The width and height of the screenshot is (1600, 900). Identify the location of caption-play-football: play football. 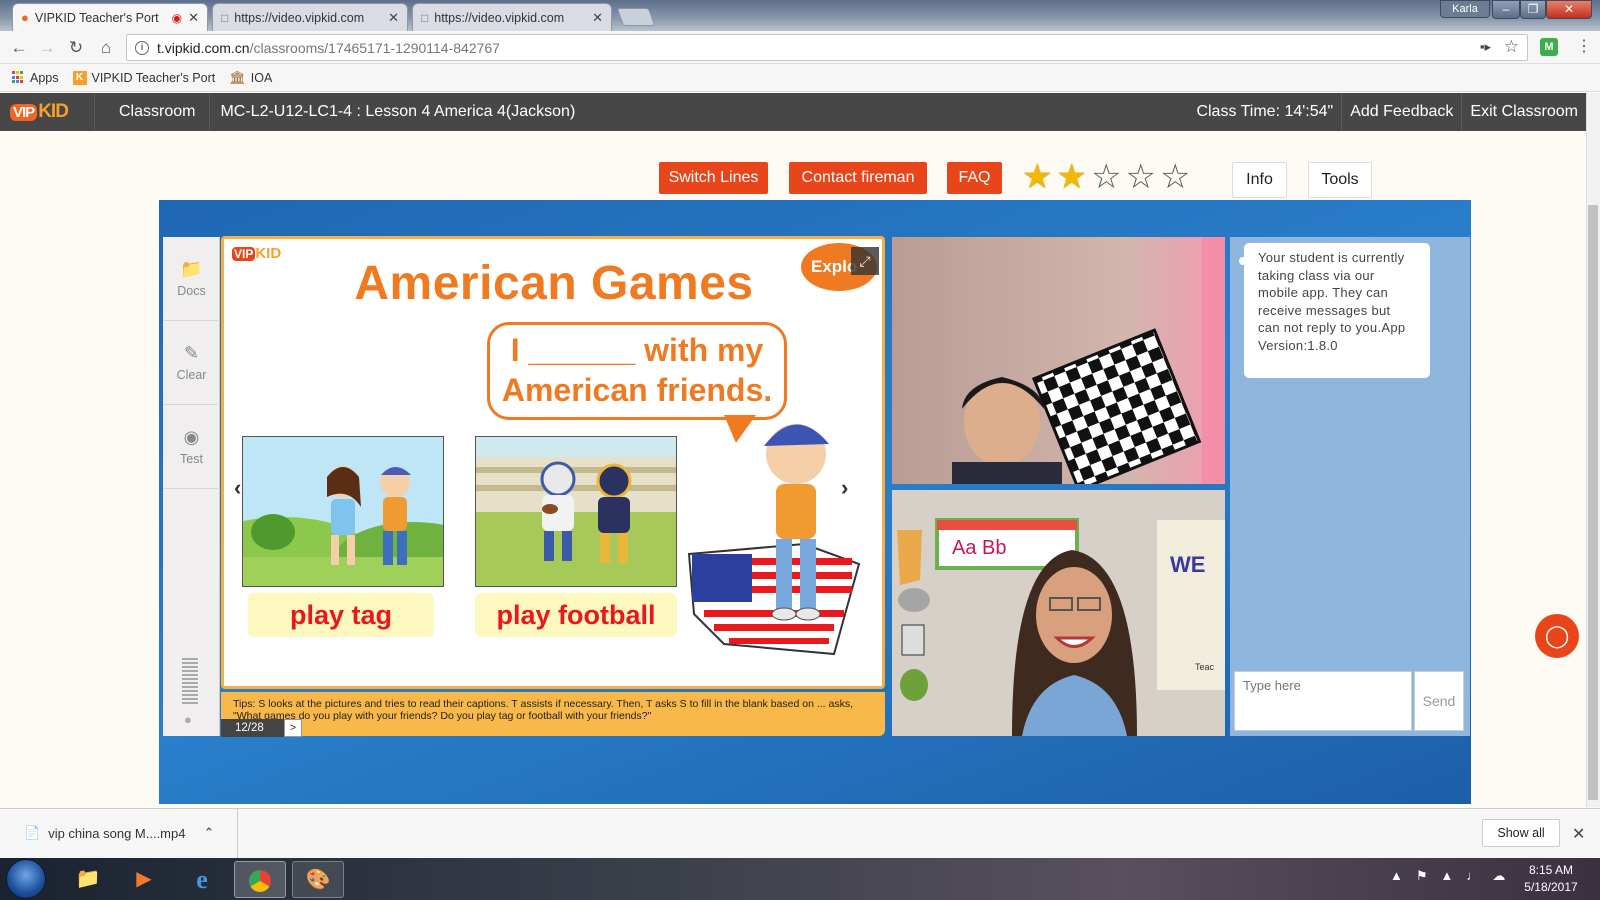
(576, 615).